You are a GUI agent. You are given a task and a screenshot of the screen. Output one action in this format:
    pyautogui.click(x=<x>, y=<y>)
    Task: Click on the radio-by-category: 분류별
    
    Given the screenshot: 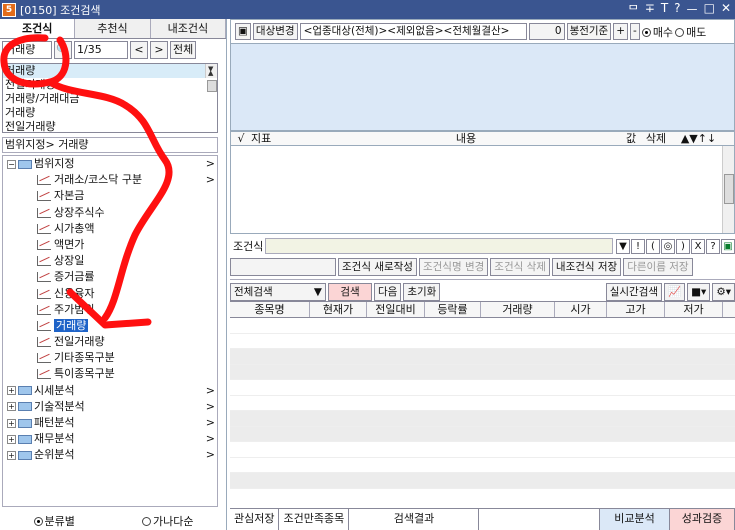 What is the action you would take?
    pyautogui.click(x=54, y=521)
    